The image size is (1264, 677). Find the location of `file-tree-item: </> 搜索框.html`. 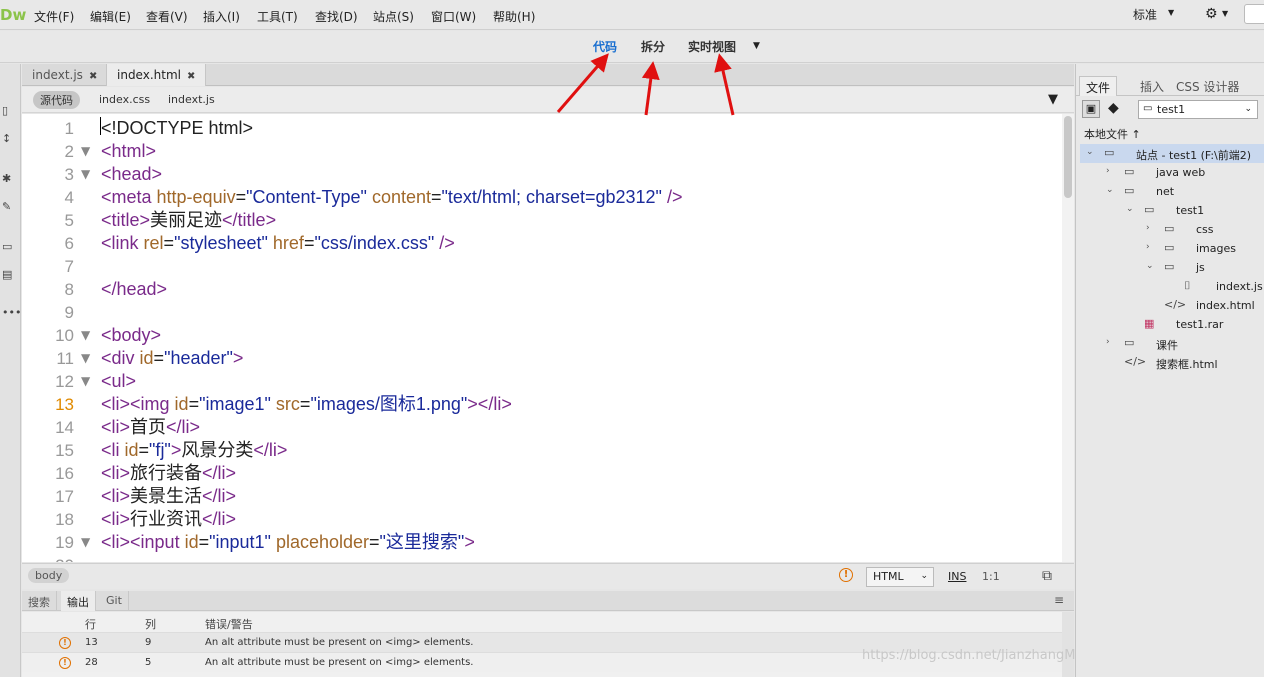

file-tree-item: </> 搜索框.html is located at coordinates (1172, 362).